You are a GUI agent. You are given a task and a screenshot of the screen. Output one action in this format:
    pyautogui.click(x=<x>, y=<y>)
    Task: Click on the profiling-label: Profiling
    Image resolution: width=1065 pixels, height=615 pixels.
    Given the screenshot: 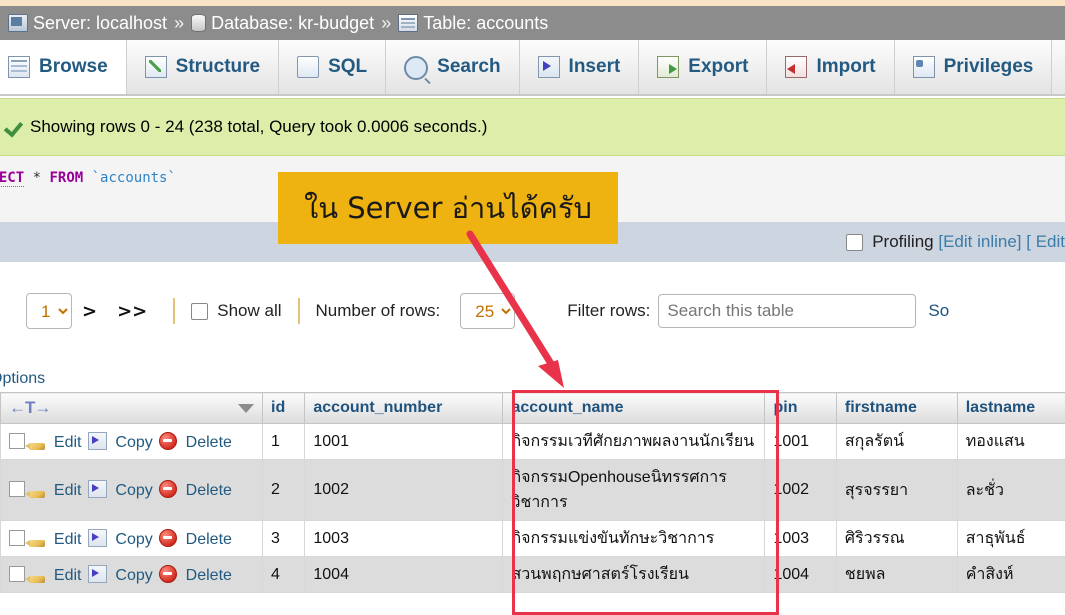 What is the action you would take?
    pyautogui.click(x=903, y=241)
    